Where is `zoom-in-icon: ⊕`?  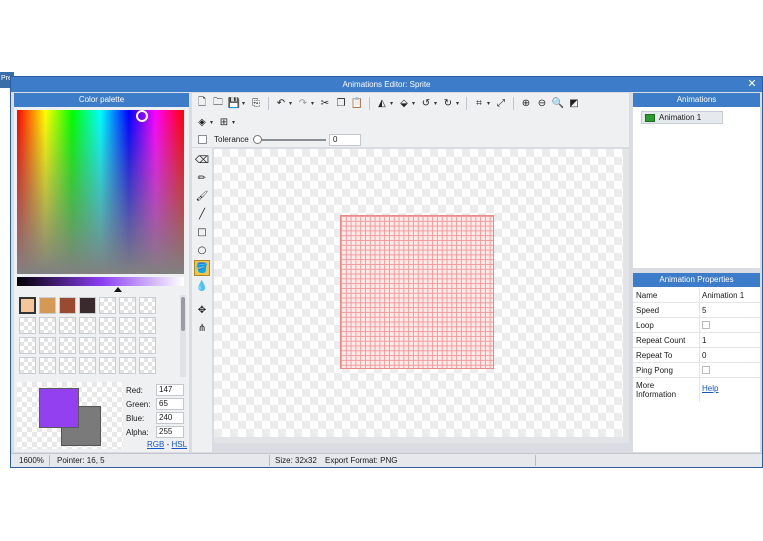 zoom-in-icon: ⊕ is located at coordinates (526, 103).